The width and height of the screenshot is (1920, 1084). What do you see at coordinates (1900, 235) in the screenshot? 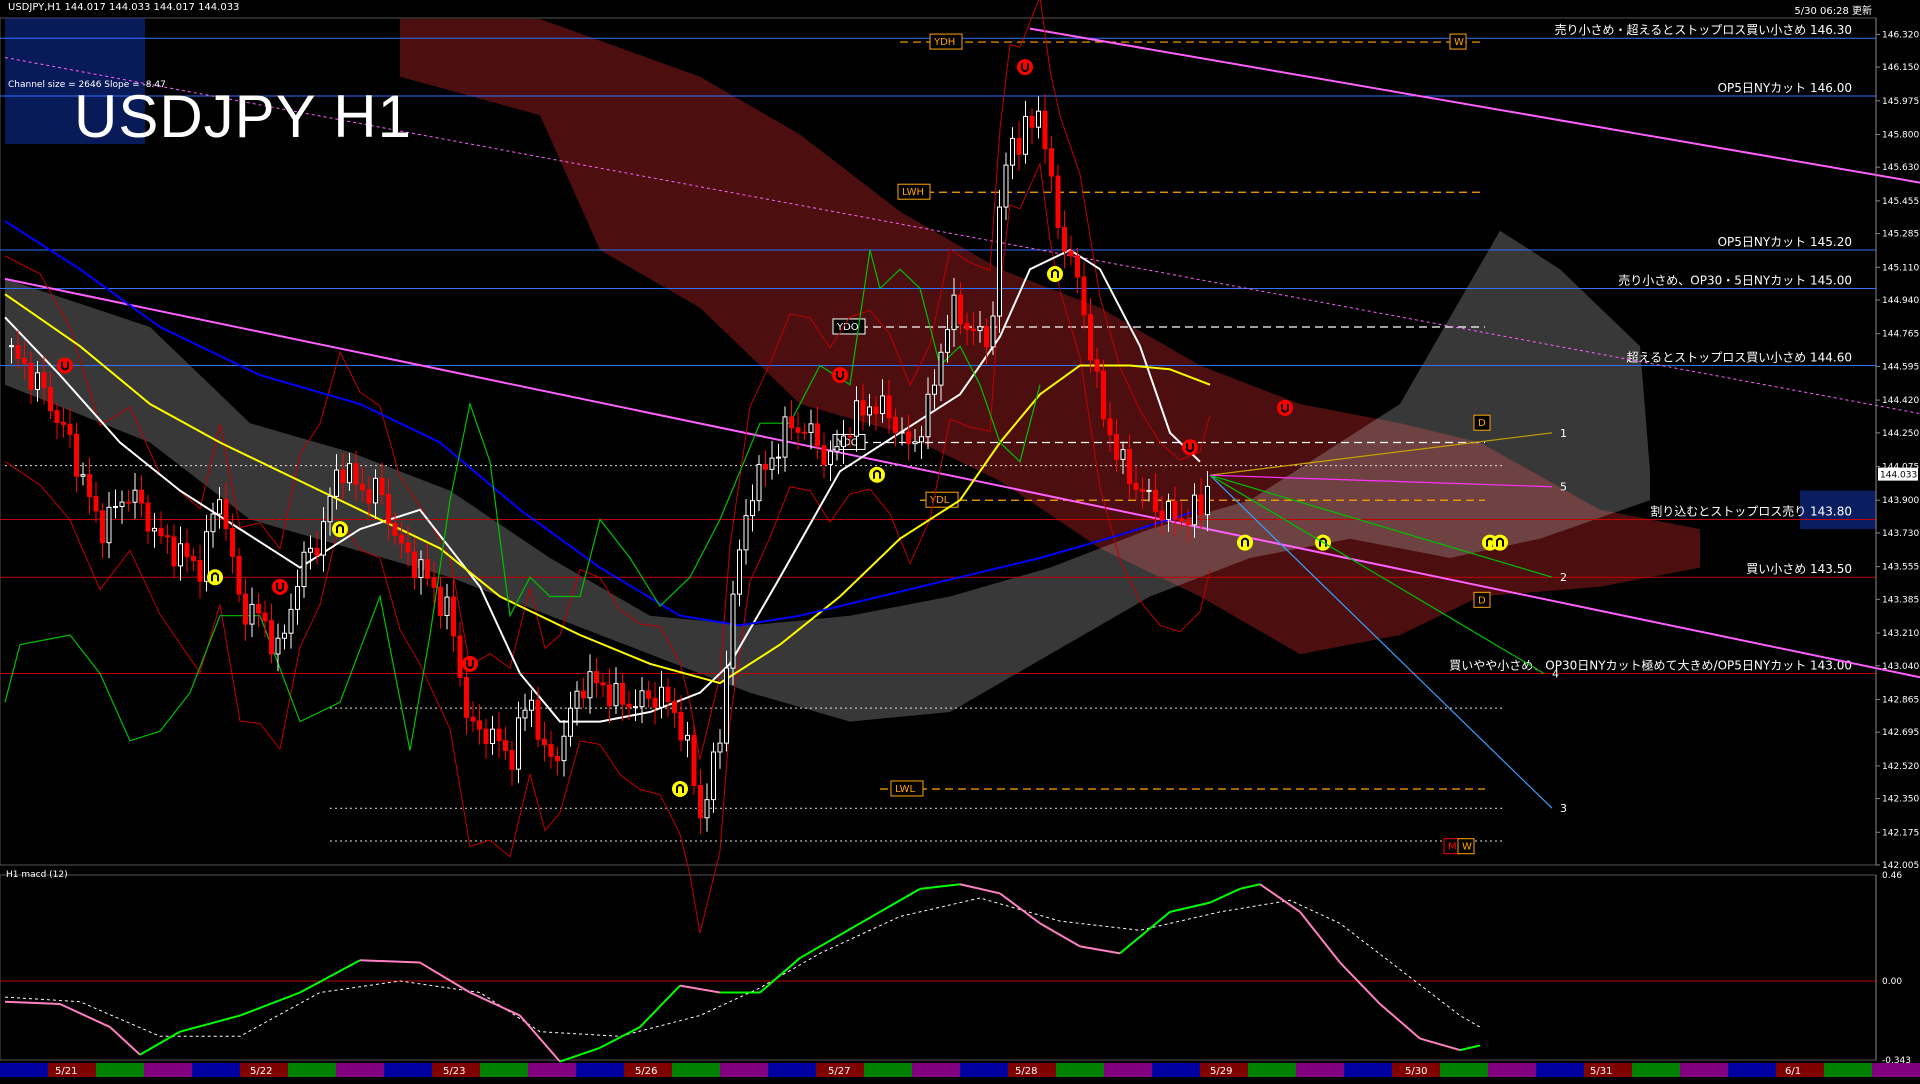
I see `price-tick-label: 145.285` at bounding box center [1900, 235].